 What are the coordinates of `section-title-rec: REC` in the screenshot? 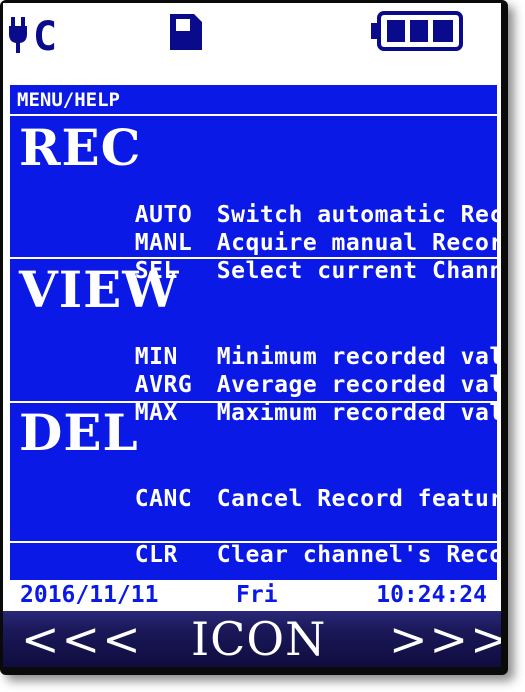 It's located at (80, 147).